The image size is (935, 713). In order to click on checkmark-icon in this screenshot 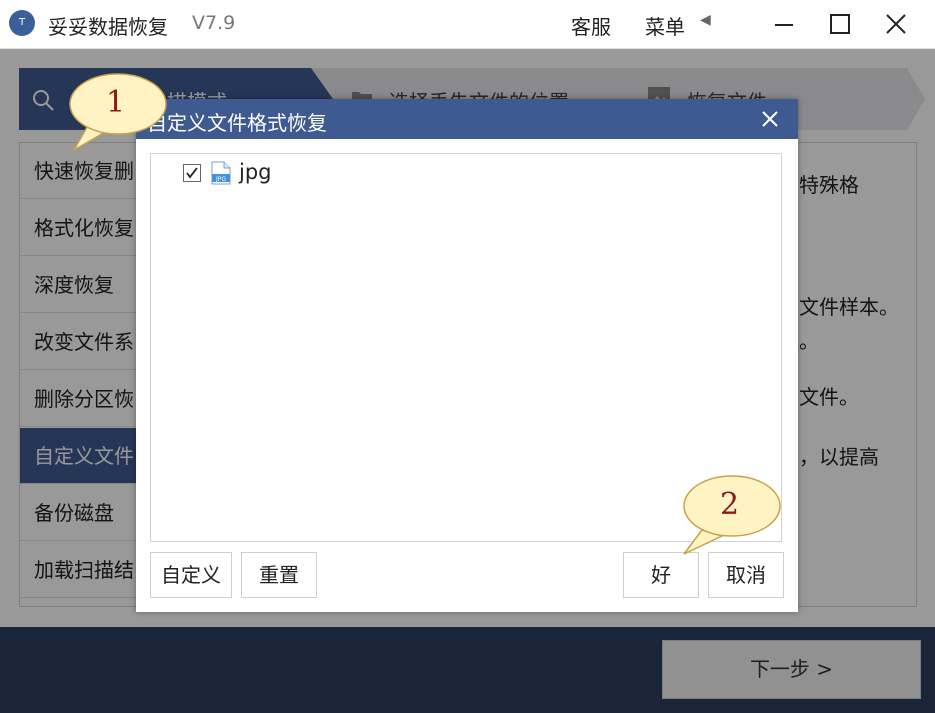, I will do `click(192, 173)`.